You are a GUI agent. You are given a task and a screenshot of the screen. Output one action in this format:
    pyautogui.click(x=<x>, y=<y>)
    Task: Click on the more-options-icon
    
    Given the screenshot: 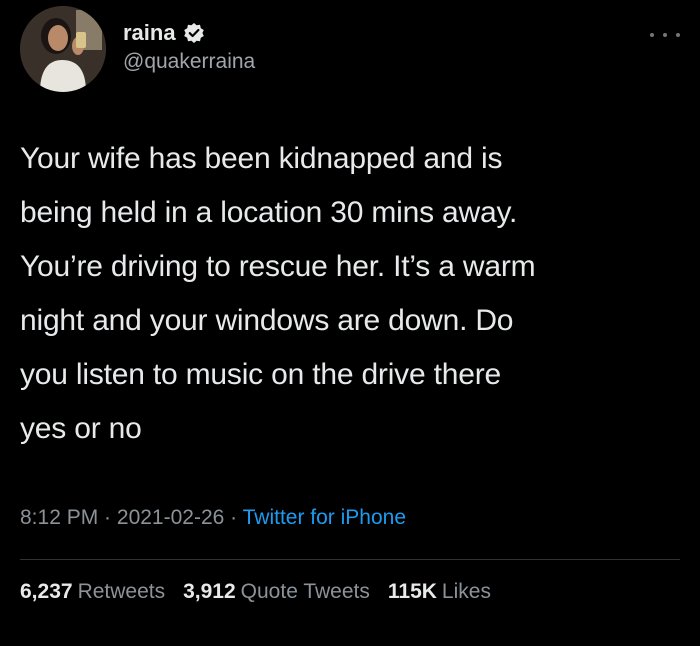 What is the action you would take?
    pyautogui.click(x=665, y=35)
    